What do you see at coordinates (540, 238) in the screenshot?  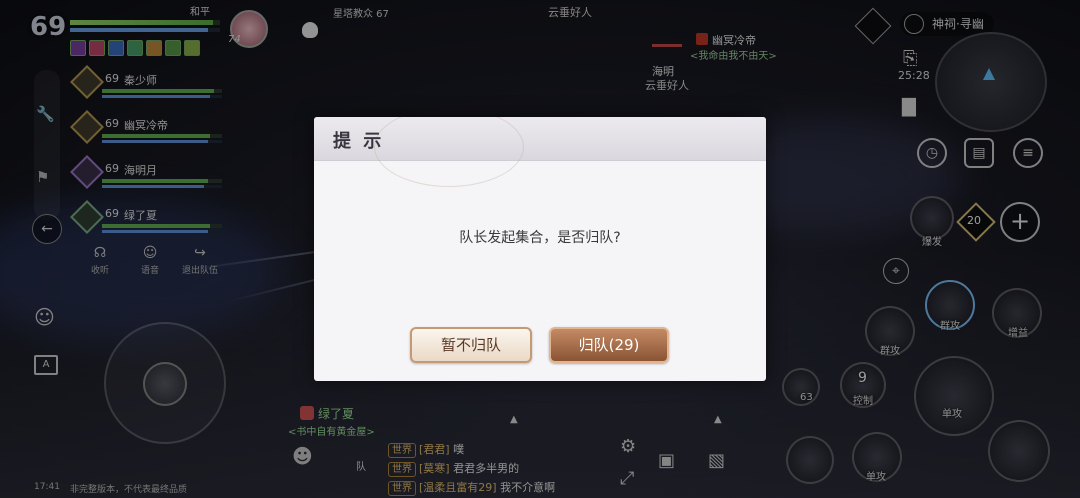 I see `dialog-message: 队长发起集合，是否归队?` at bounding box center [540, 238].